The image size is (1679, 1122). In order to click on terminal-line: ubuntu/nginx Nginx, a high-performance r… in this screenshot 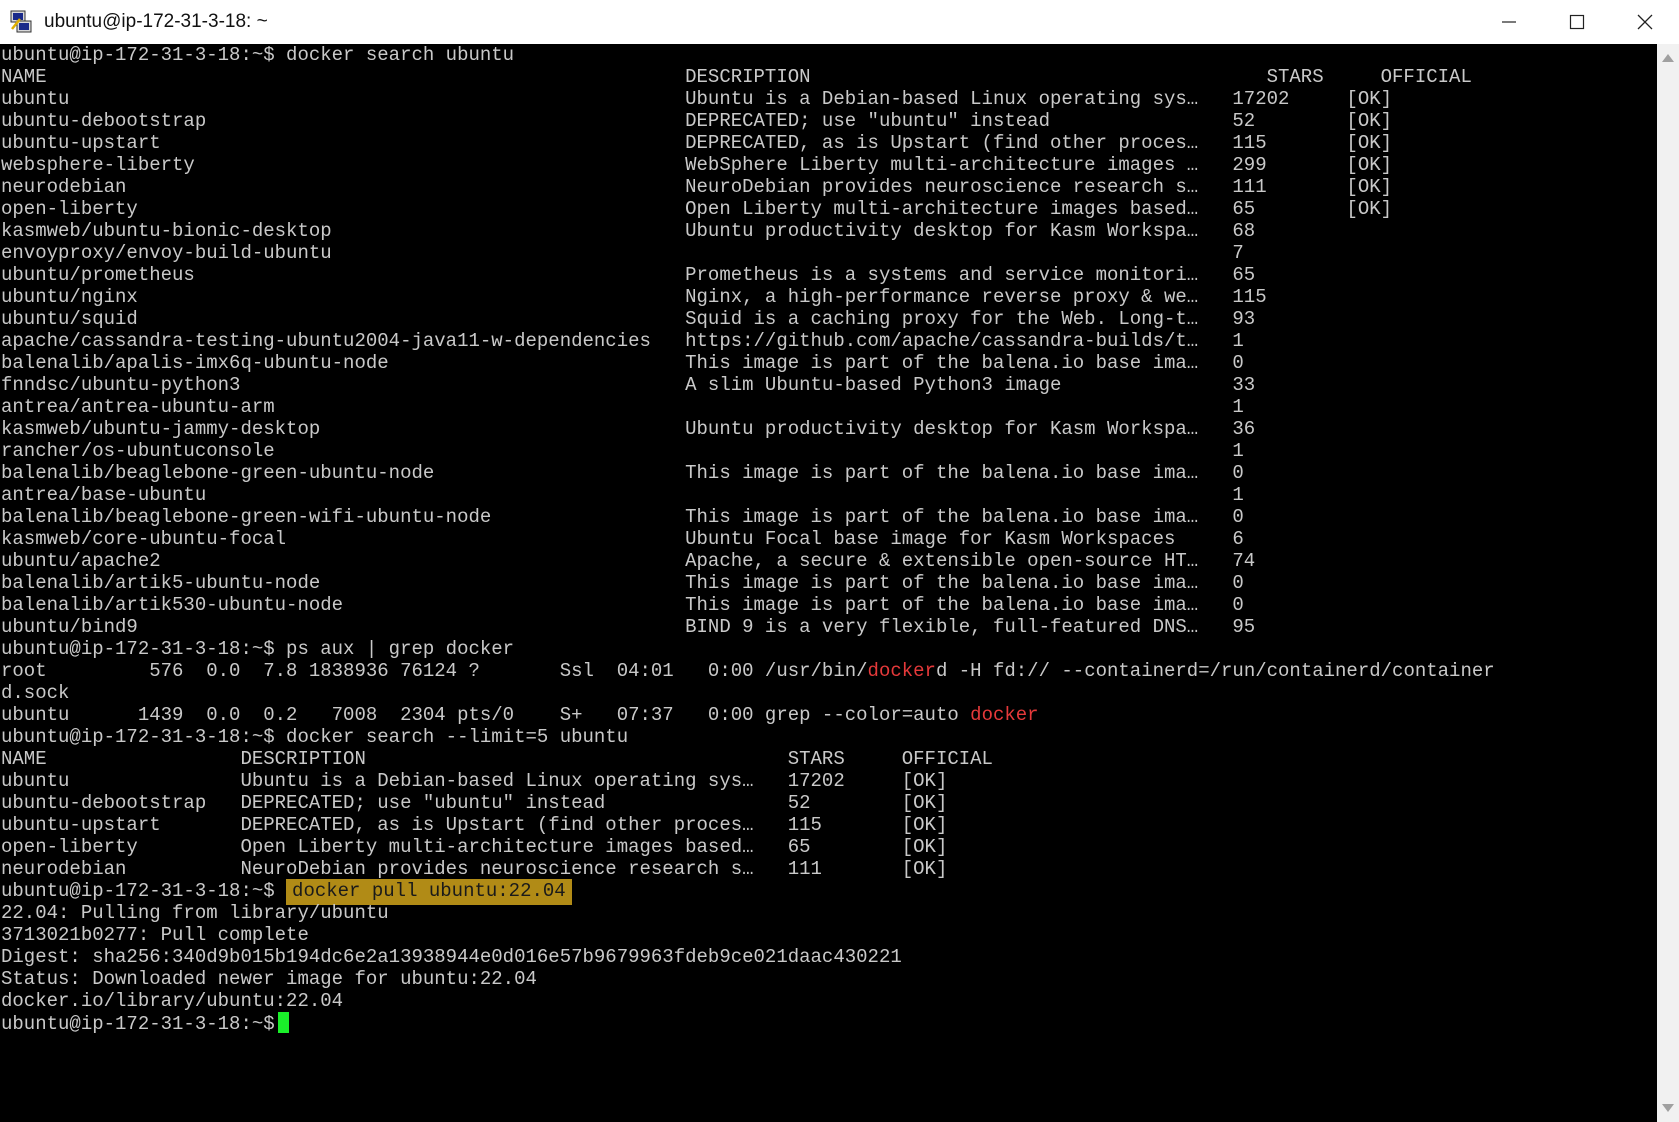, I will do `click(828, 297)`.